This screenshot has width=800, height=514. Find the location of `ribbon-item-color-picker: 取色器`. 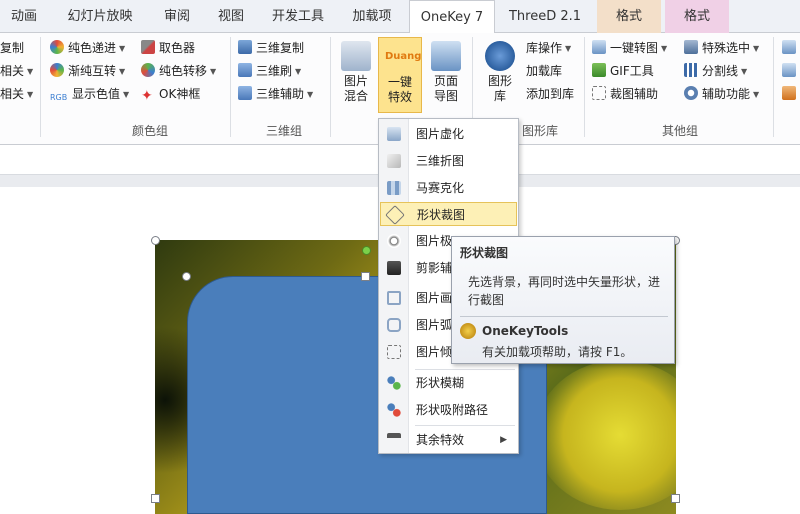

ribbon-item-color-picker: 取色器 is located at coordinates (168, 48).